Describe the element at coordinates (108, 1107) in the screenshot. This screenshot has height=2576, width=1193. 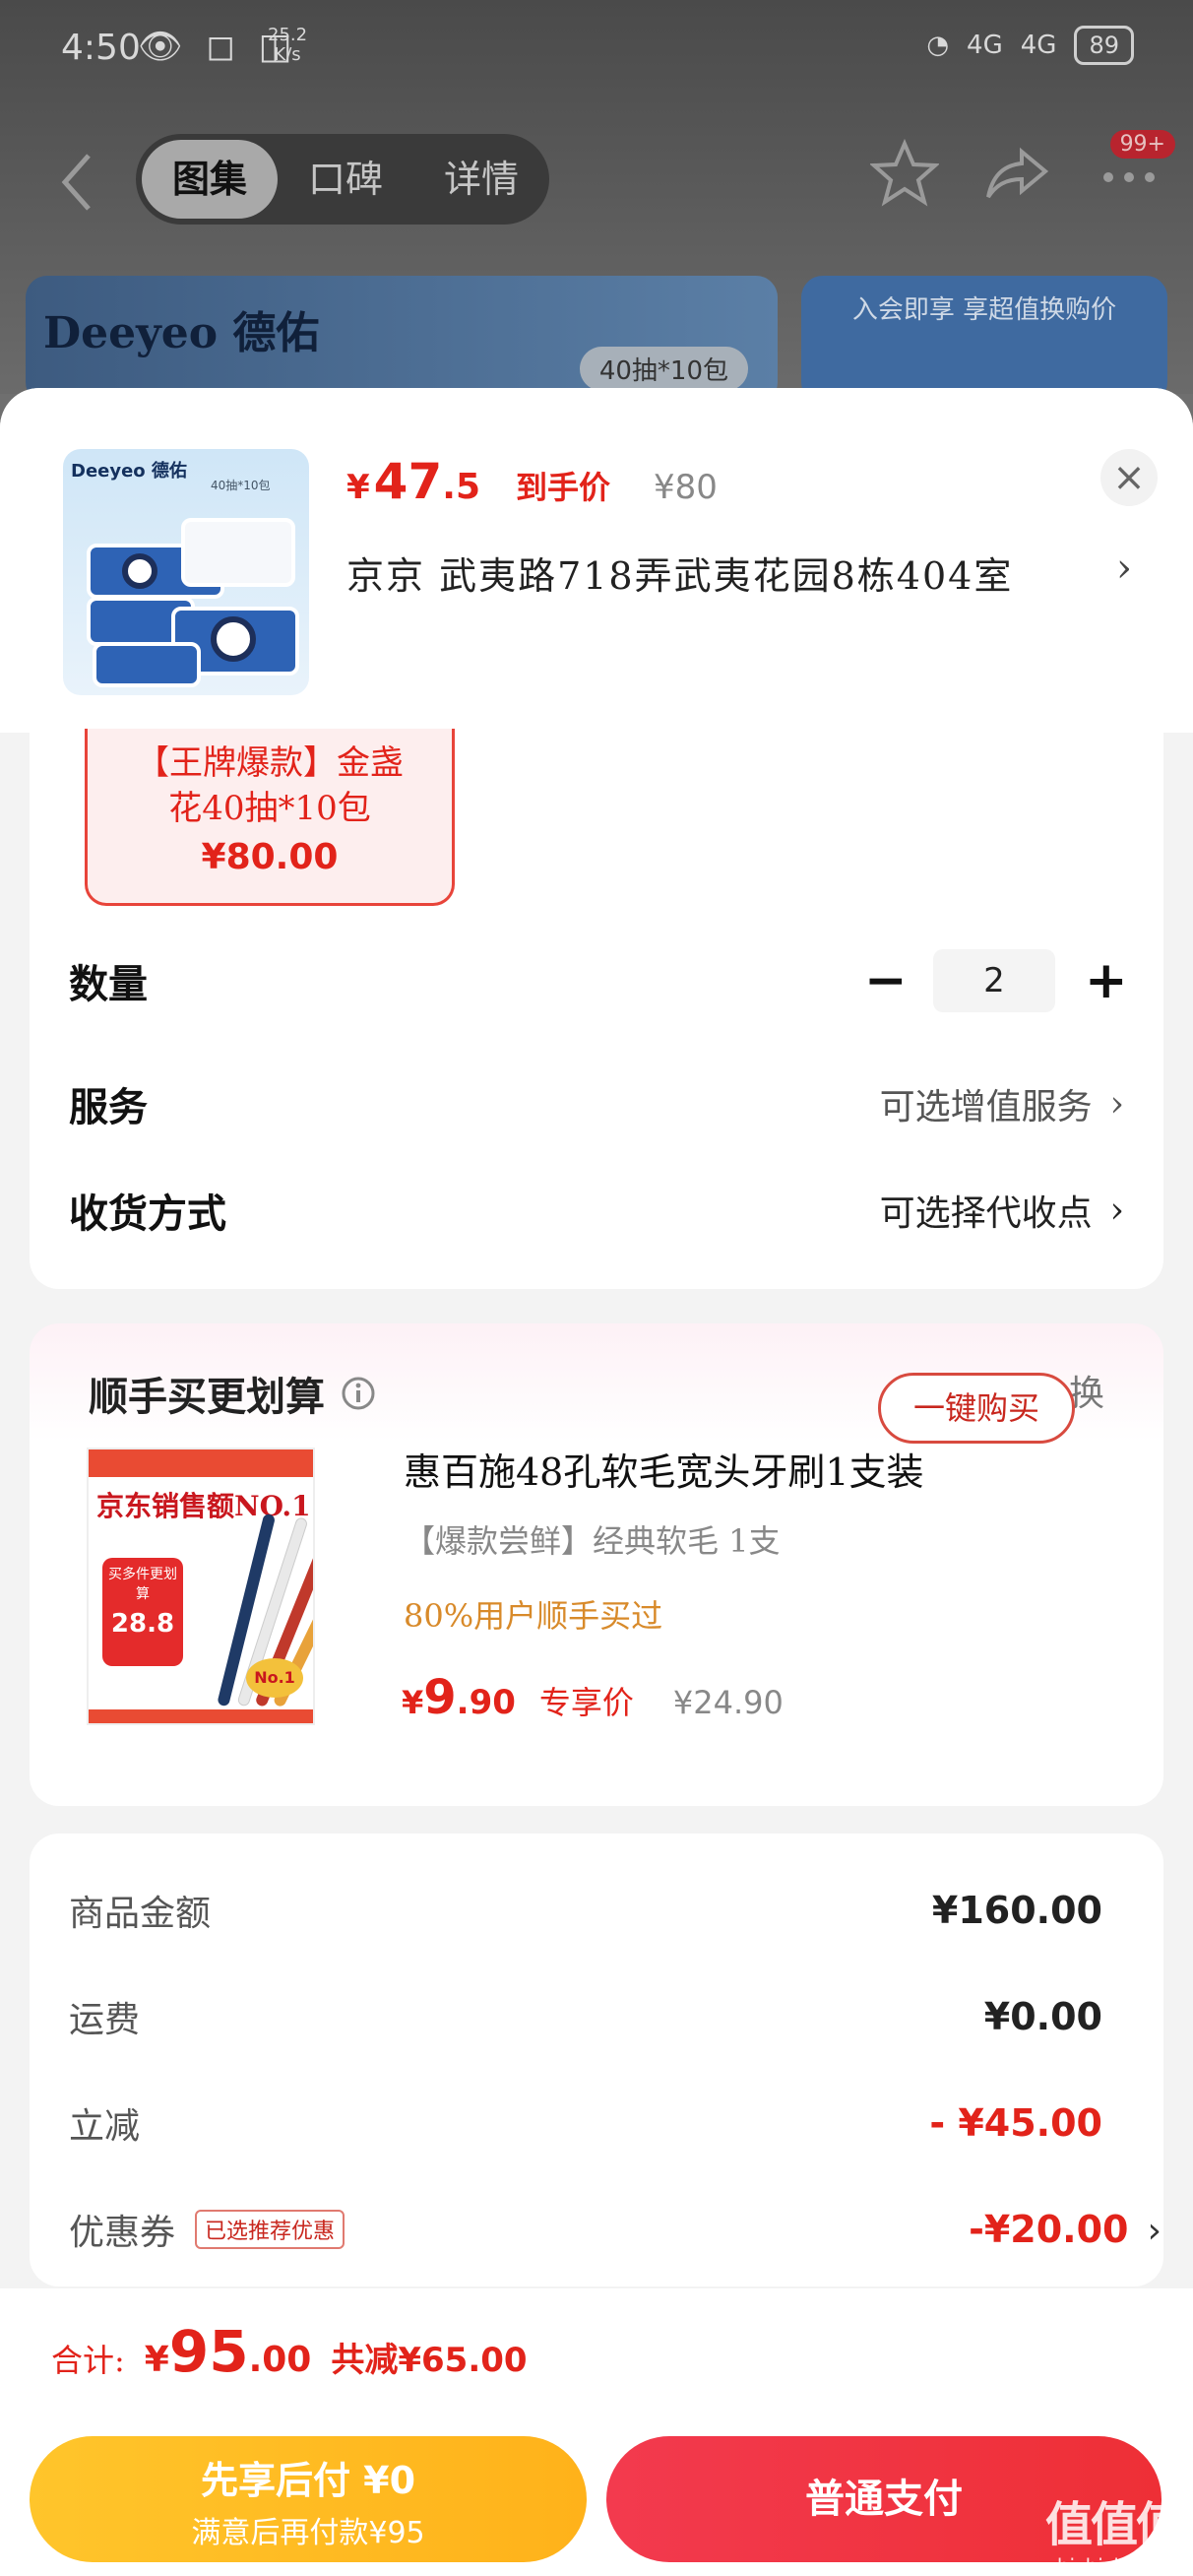
I see `service-label: 服务` at that location.